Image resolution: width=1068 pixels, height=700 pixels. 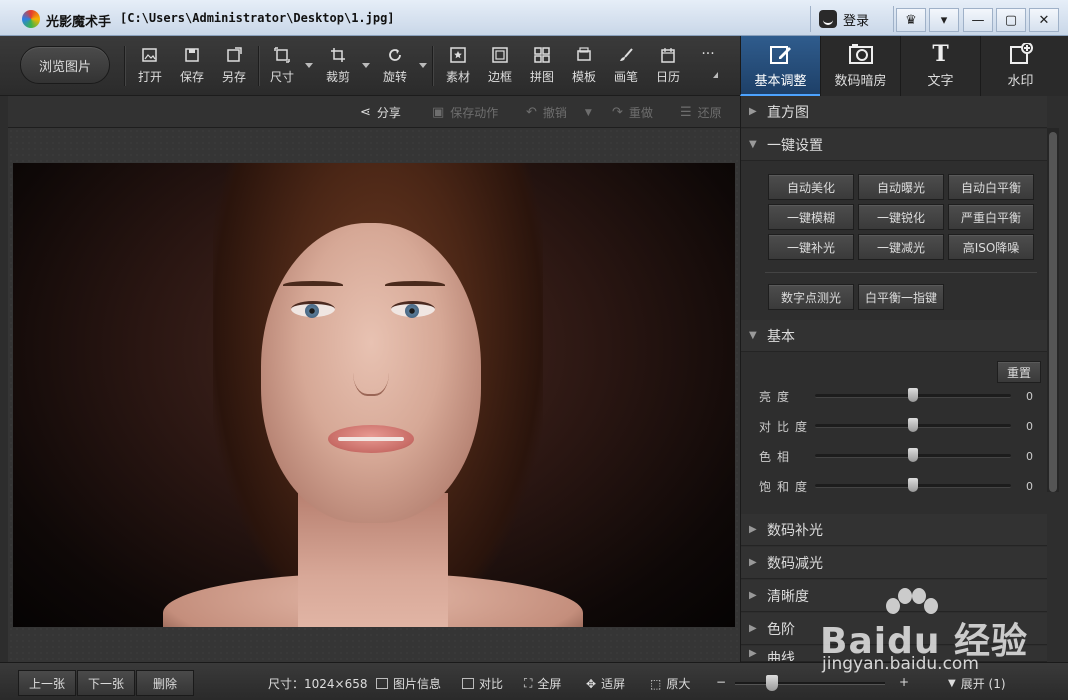 I want to click on menu-button: ▾, so click(x=944, y=20).